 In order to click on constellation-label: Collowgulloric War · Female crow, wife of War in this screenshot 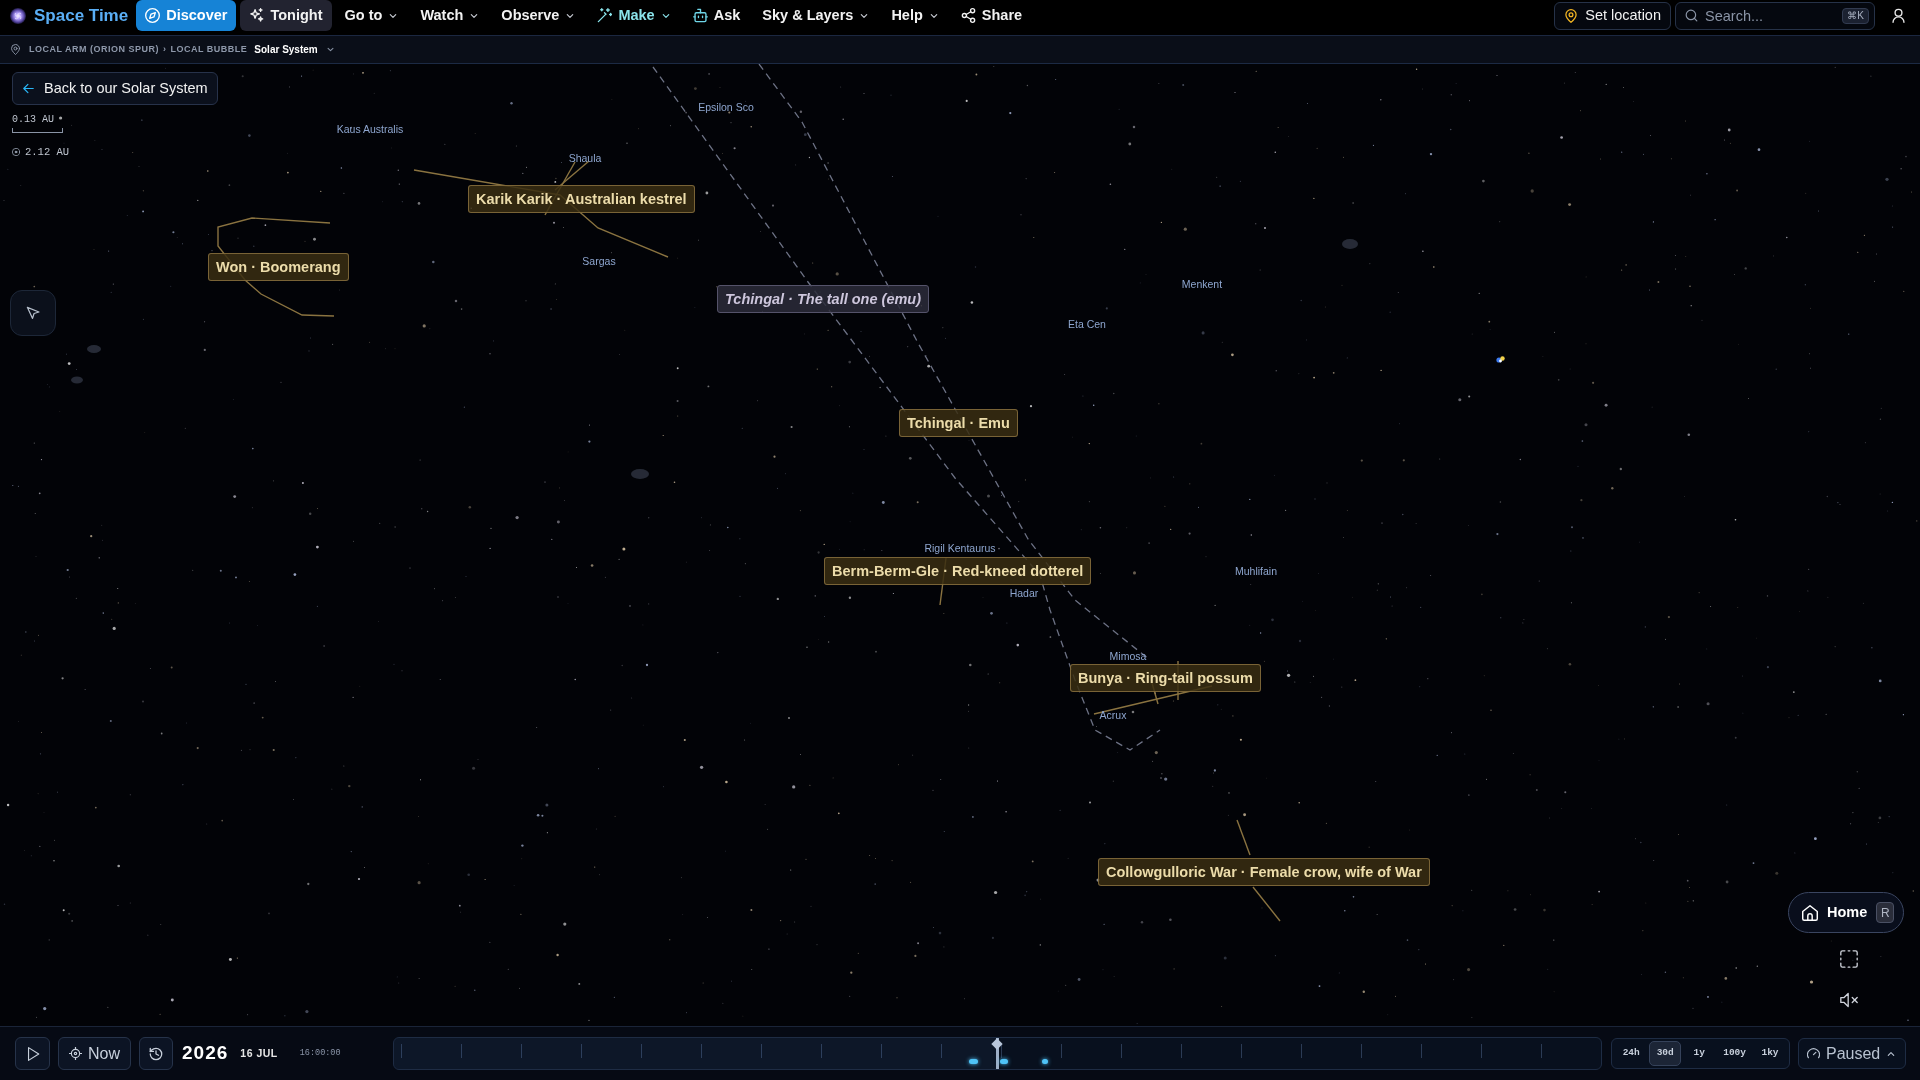, I will do `click(1264, 872)`.